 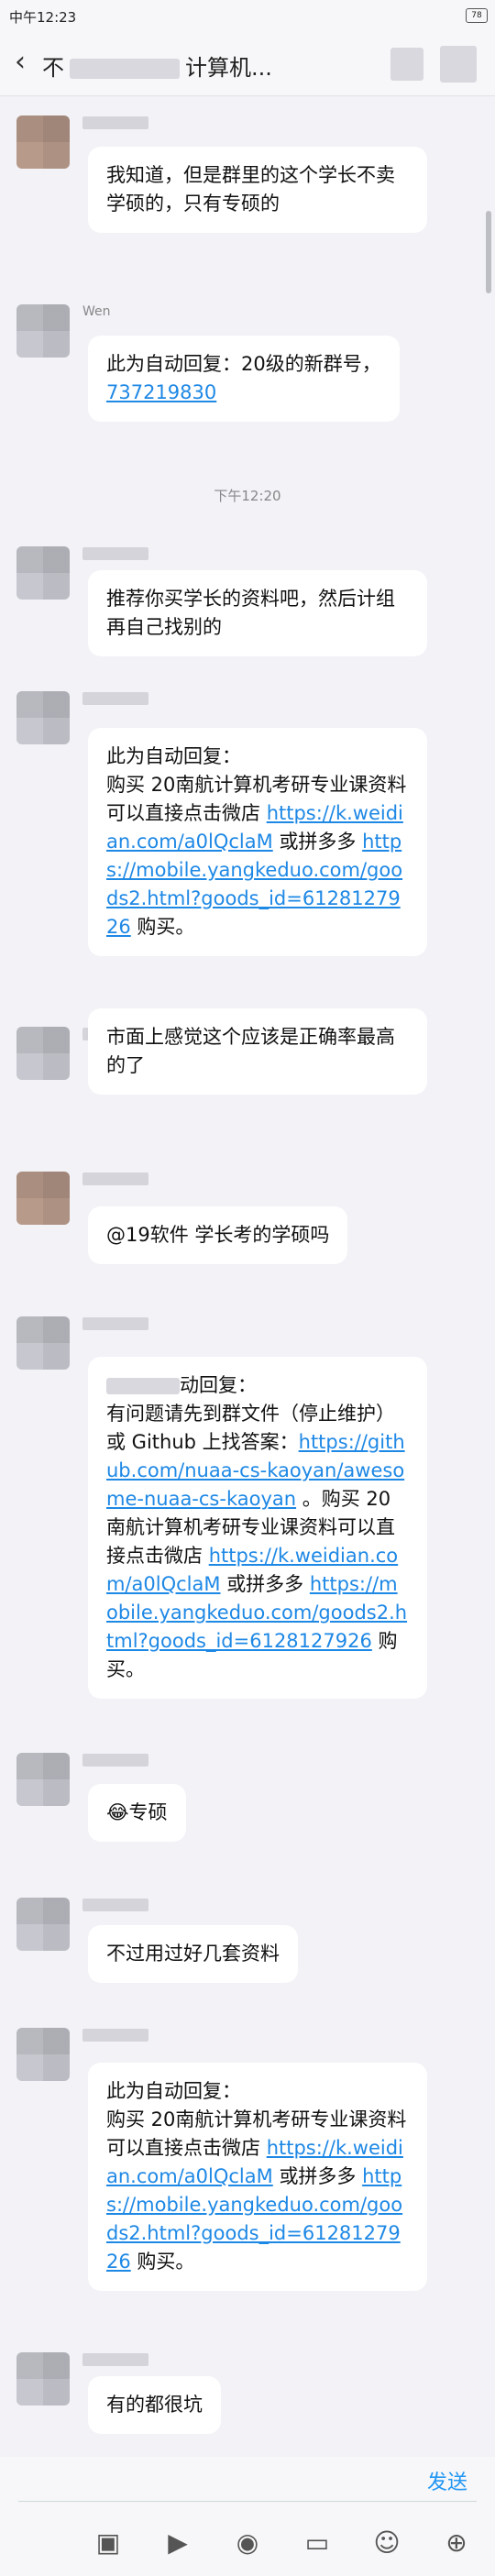 What do you see at coordinates (488, 252) in the screenshot?
I see `scrollbar` at bounding box center [488, 252].